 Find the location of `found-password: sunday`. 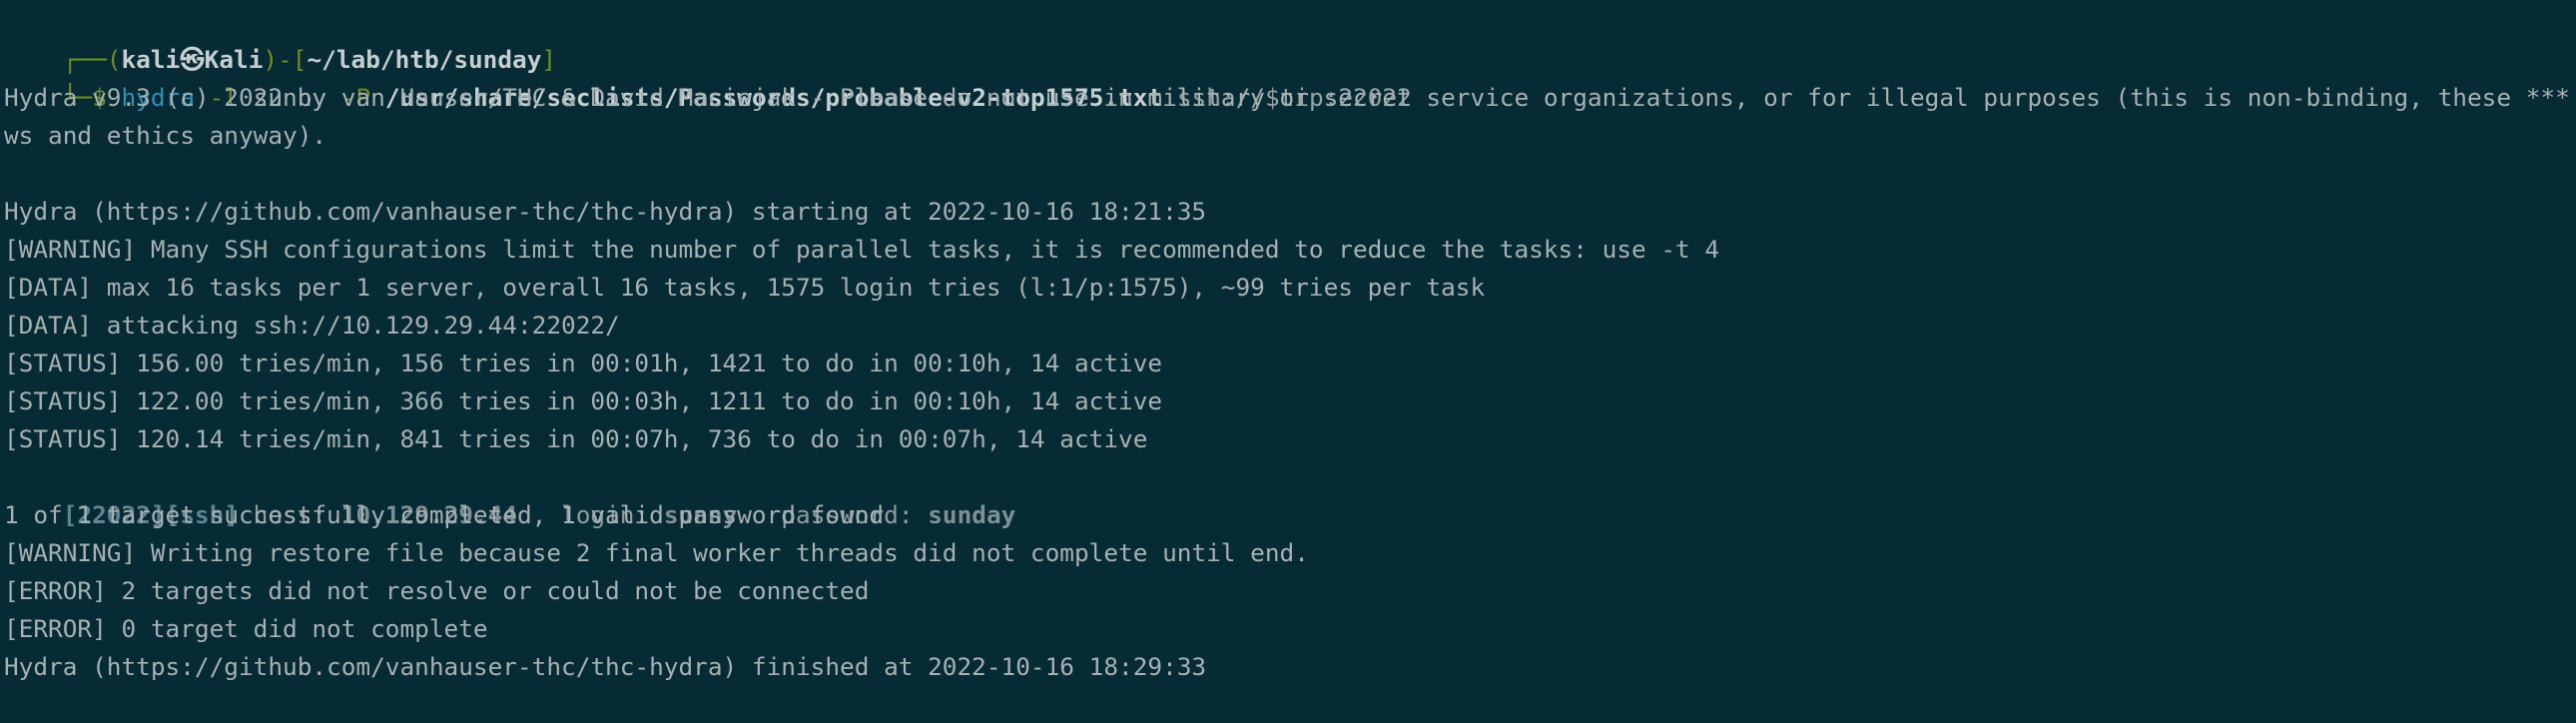

found-password: sunday is located at coordinates (972, 514).